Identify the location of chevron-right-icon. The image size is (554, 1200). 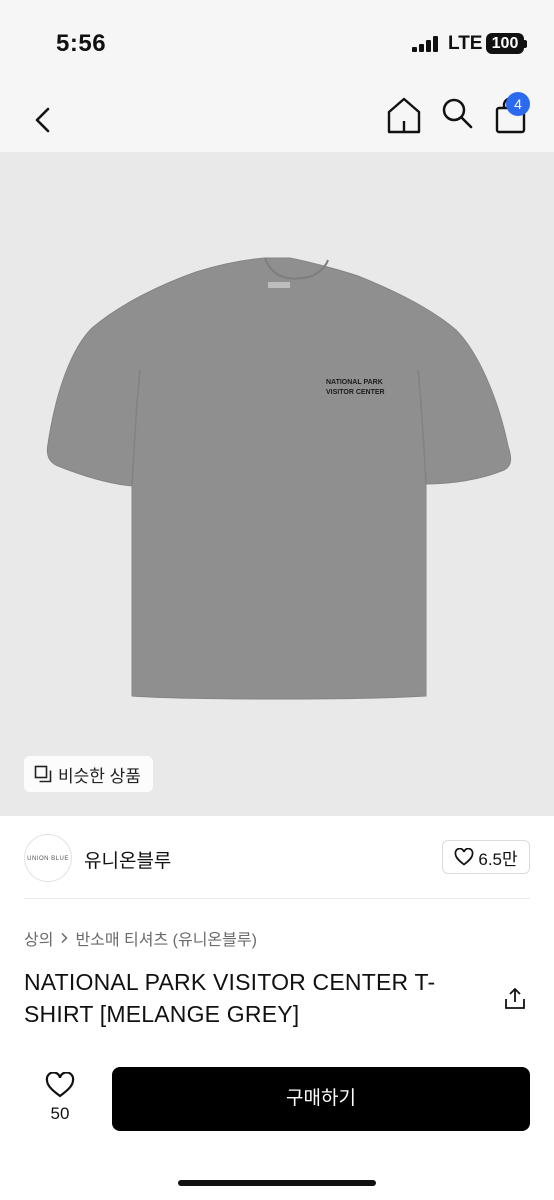
(65, 938).